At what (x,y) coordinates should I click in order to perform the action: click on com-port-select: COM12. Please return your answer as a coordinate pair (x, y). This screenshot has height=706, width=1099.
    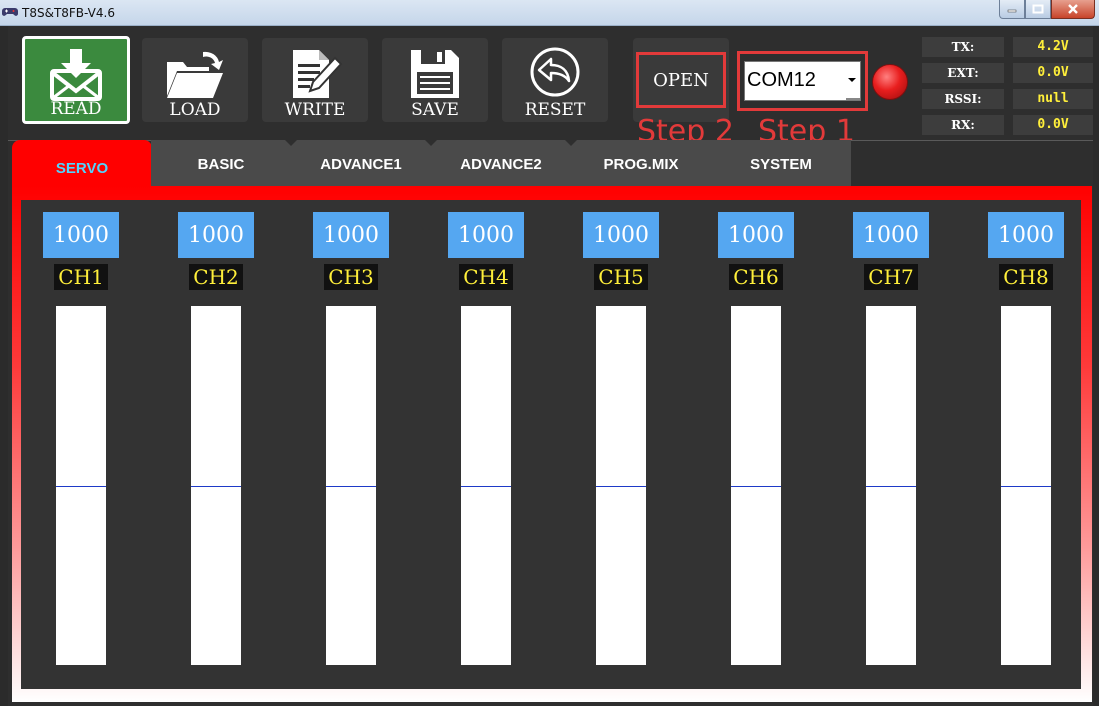
    Looking at the image, I should click on (802, 81).